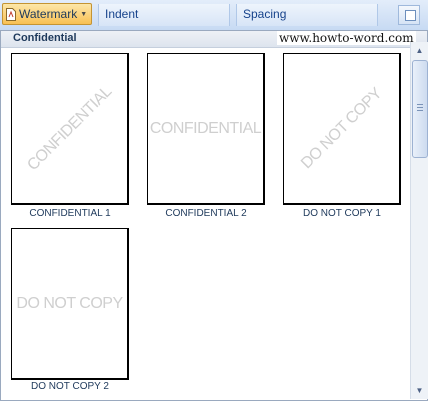 This screenshot has width=428, height=401. Describe the element at coordinates (70, 386) in the screenshot. I see `gallery-item-label: DO NOT COPY 2` at that location.